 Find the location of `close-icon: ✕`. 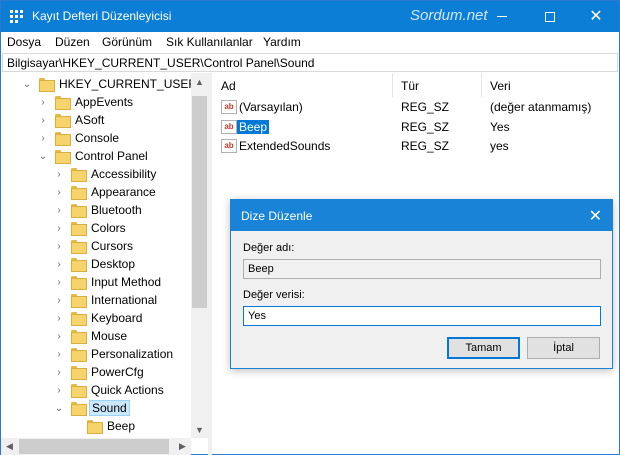

close-icon: ✕ is located at coordinates (596, 16).